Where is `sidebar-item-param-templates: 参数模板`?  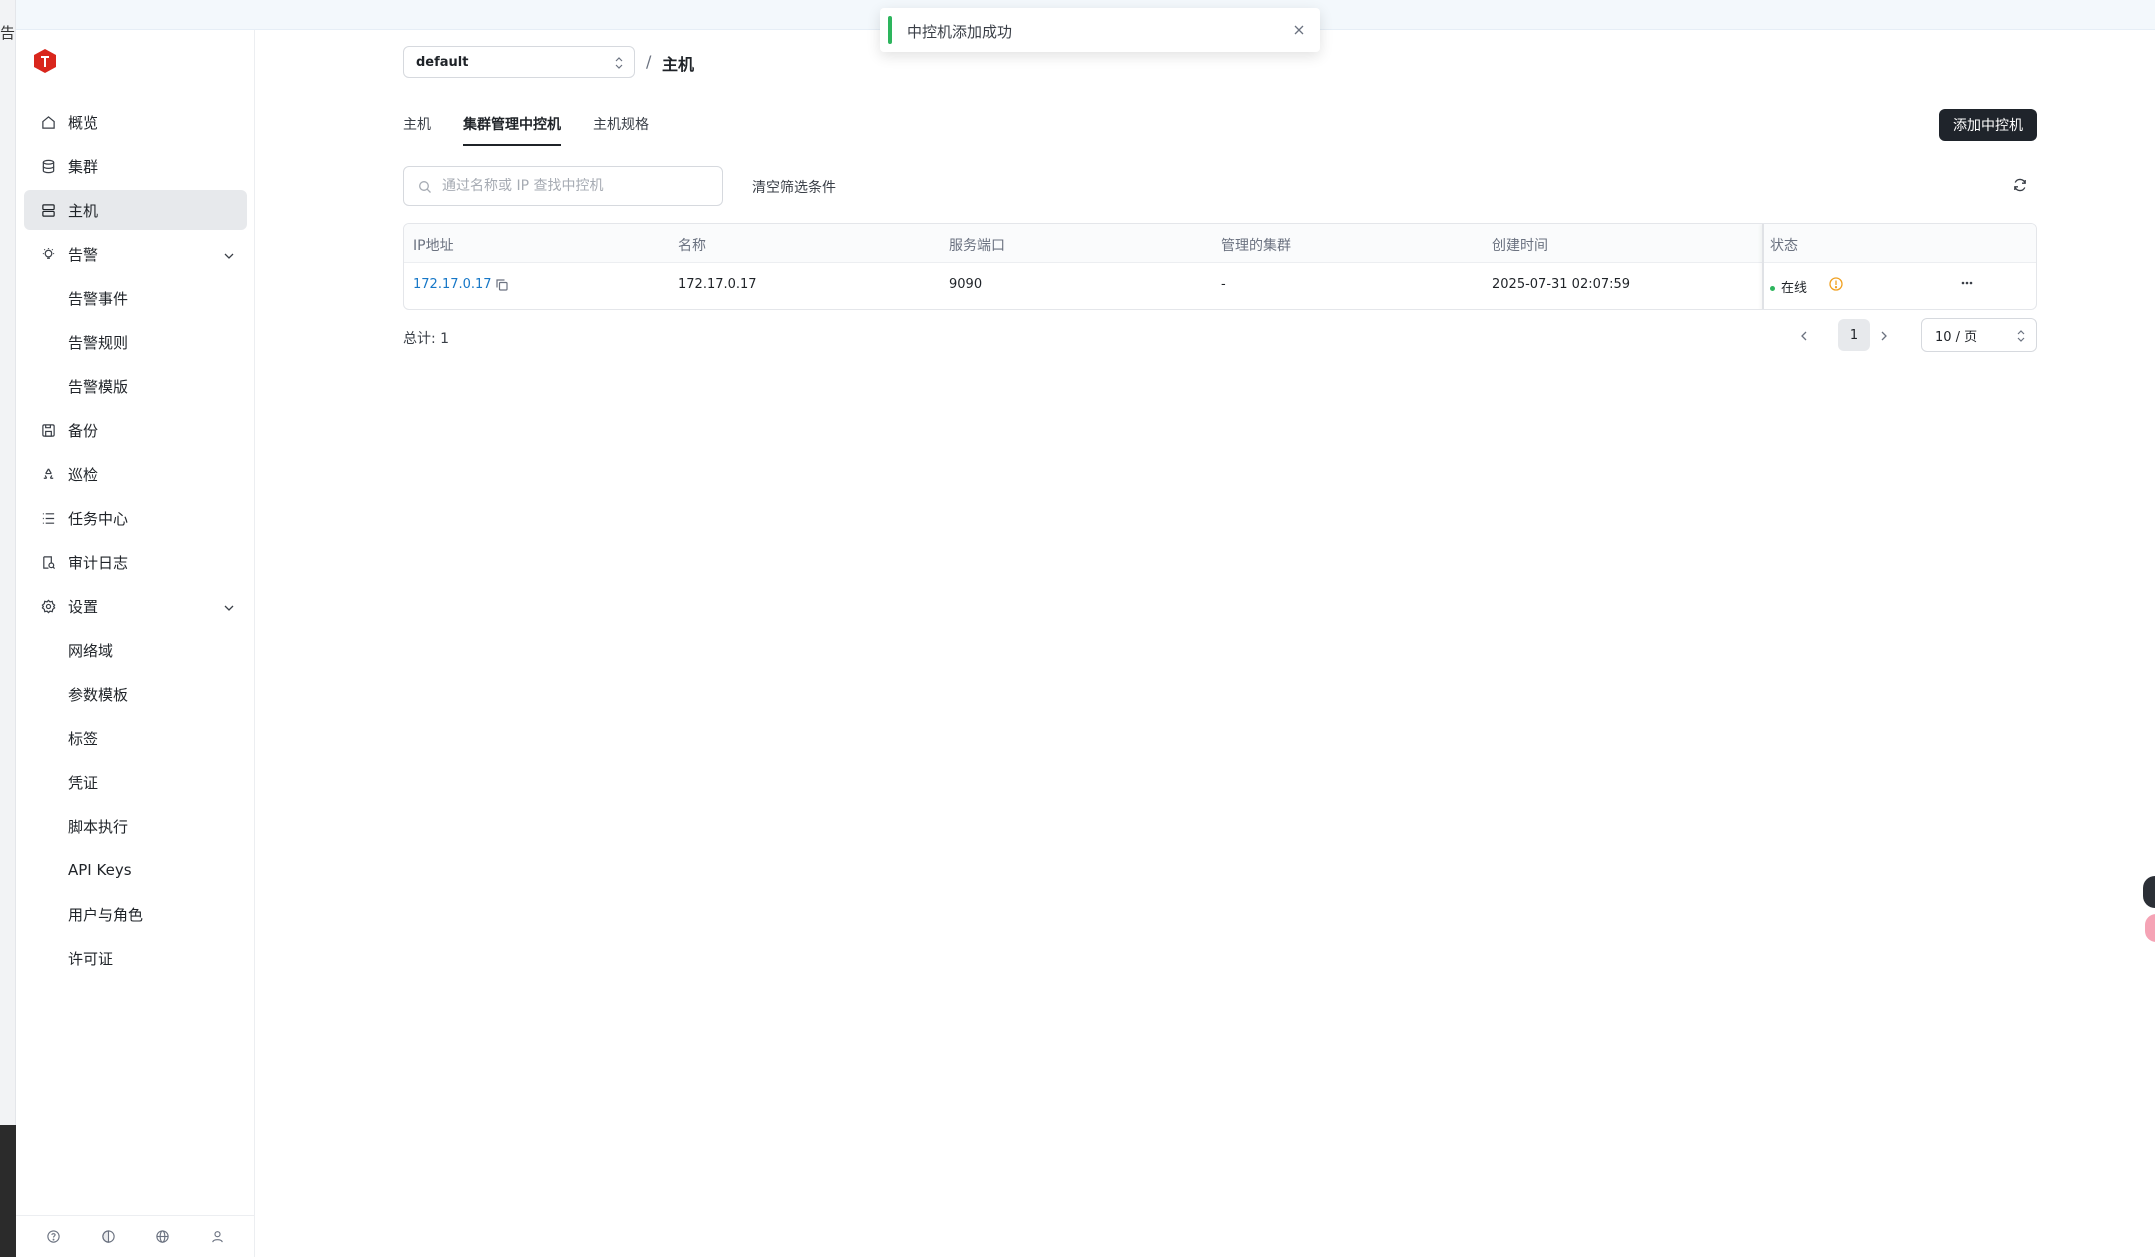 sidebar-item-param-templates: 参数模板 is located at coordinates (135, 694).